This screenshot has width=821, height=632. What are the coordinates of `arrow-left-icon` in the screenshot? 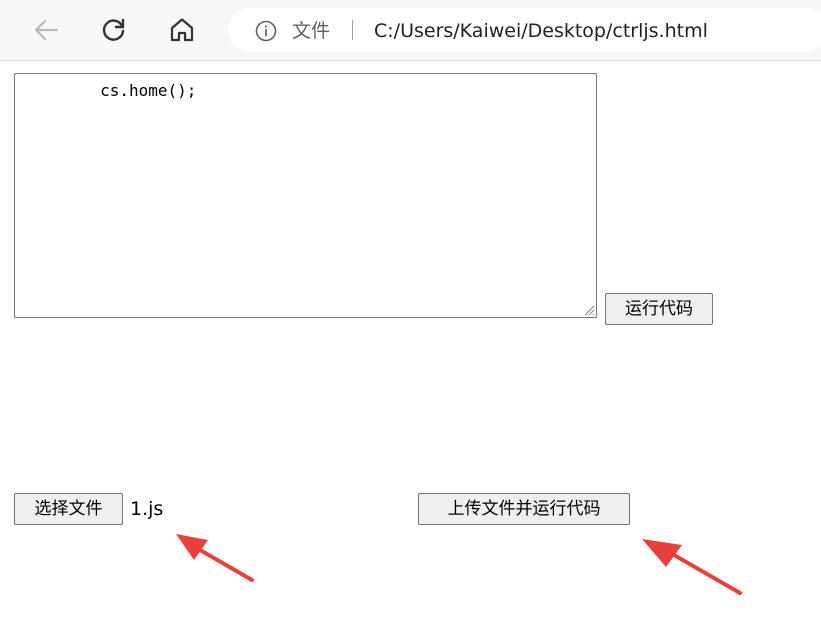 It's located at (46, 30).